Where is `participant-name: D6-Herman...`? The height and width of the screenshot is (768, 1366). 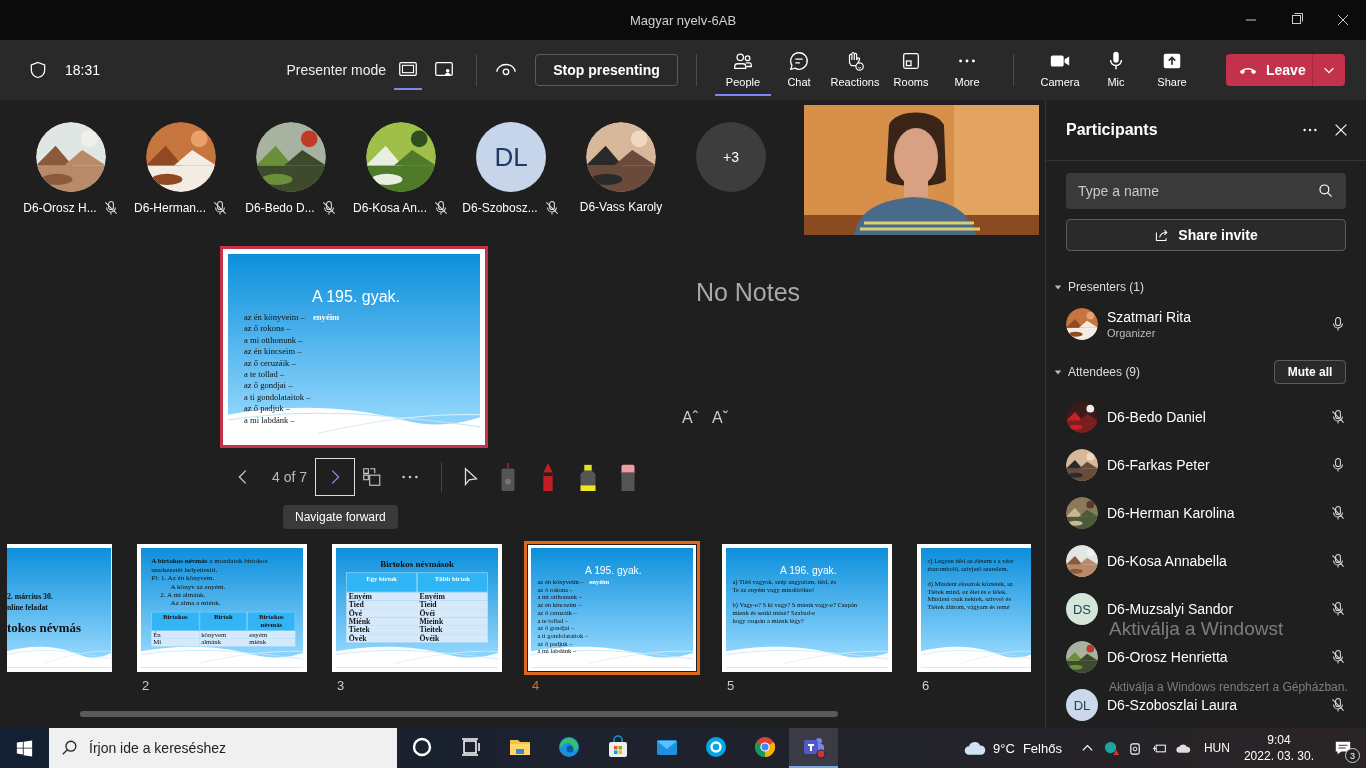
participant-name: D6-Herman... is located at coordinates (170, 208).